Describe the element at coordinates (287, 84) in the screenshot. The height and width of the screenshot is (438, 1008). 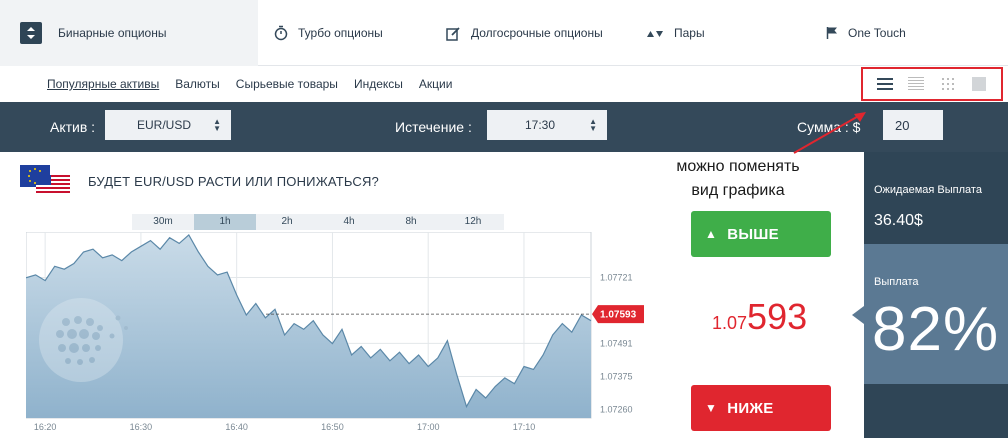
I see `subnav-commodities: Сырьевые товары` at that location.